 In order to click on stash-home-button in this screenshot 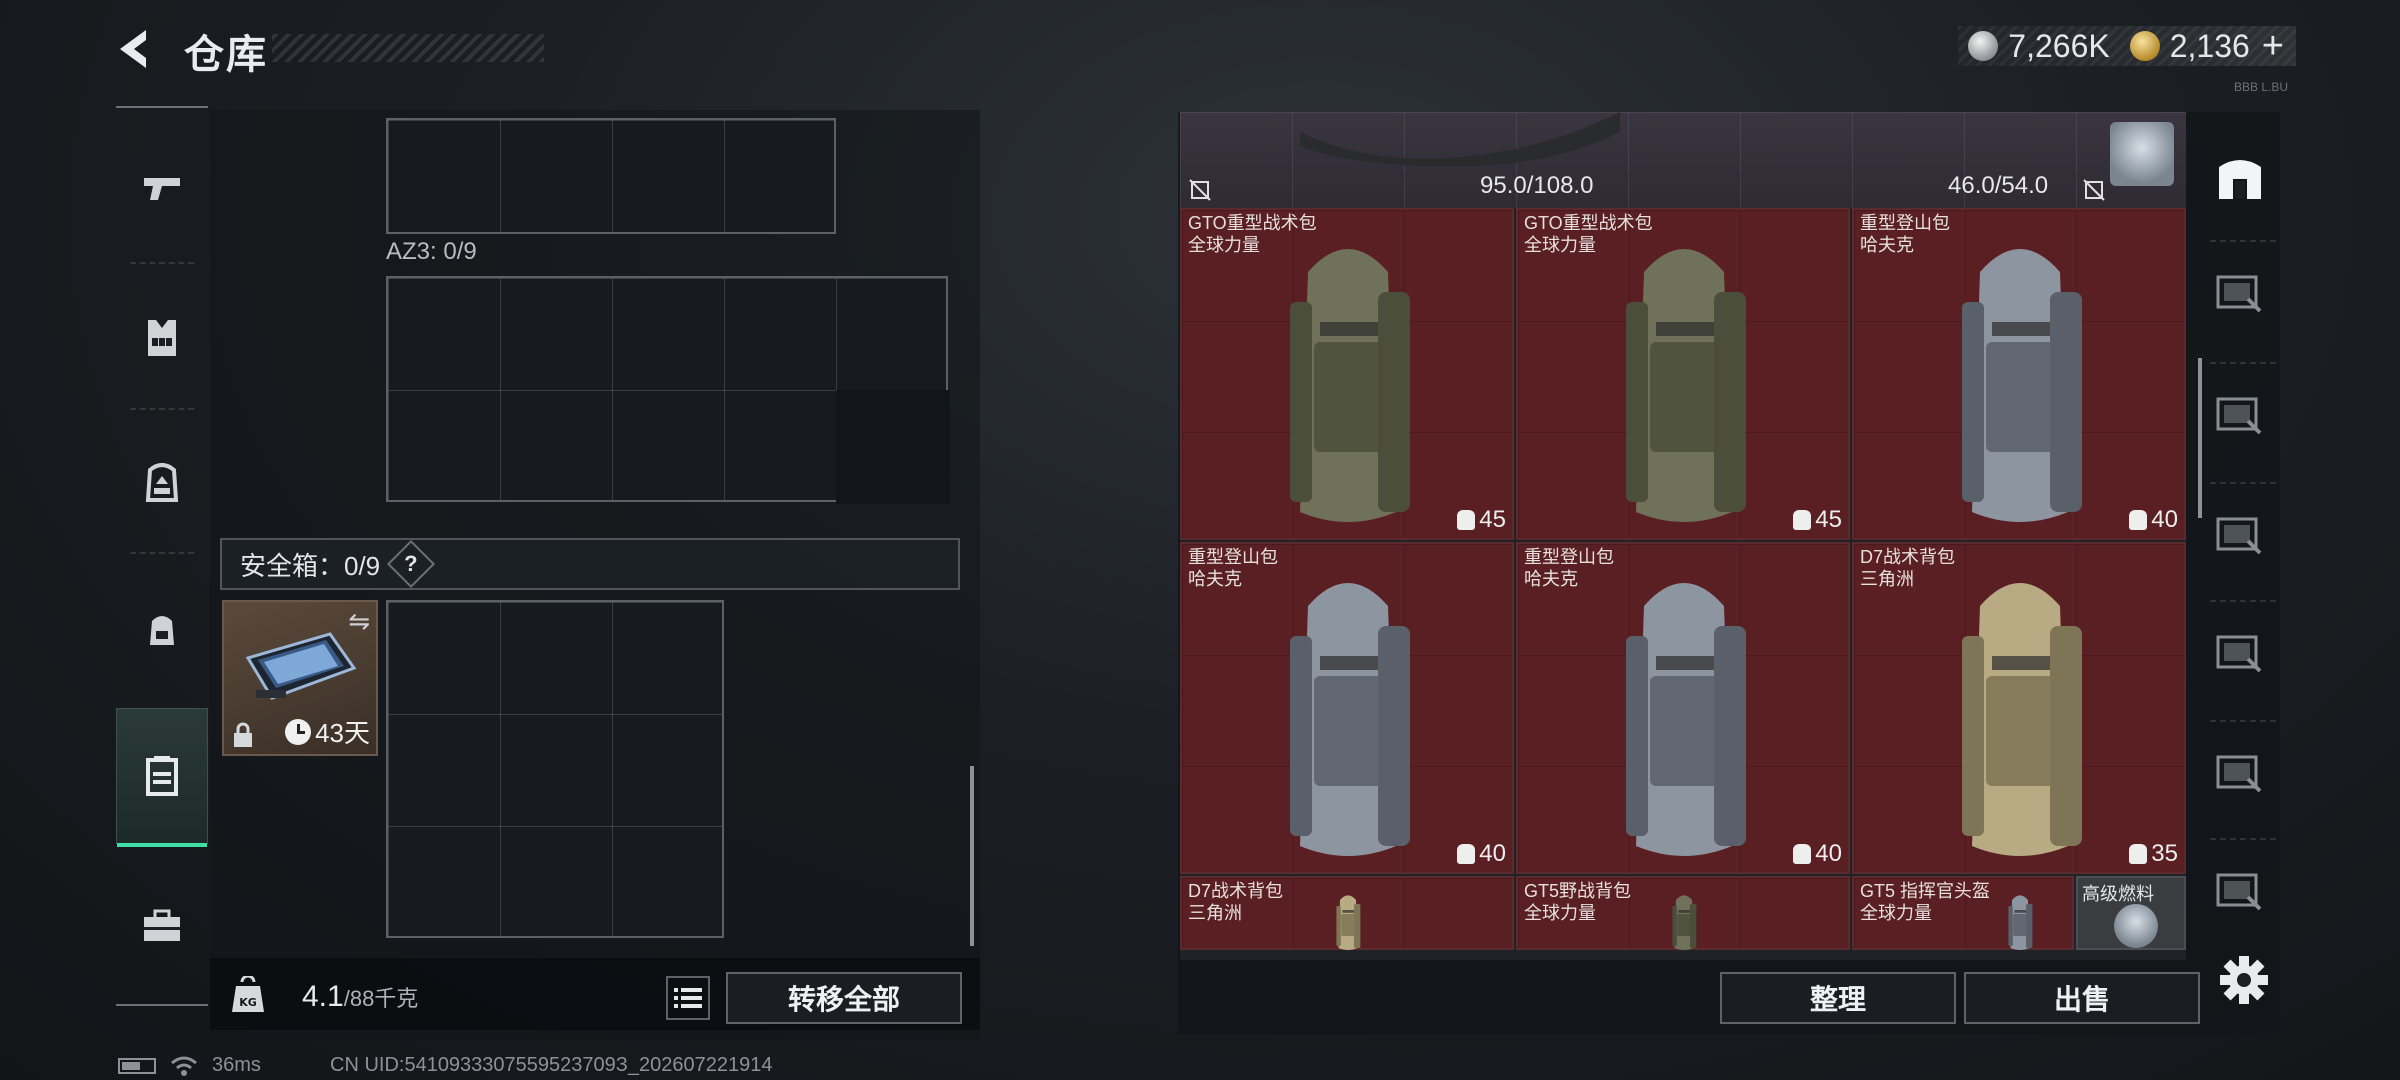, I will do `click(2240, 178)`.